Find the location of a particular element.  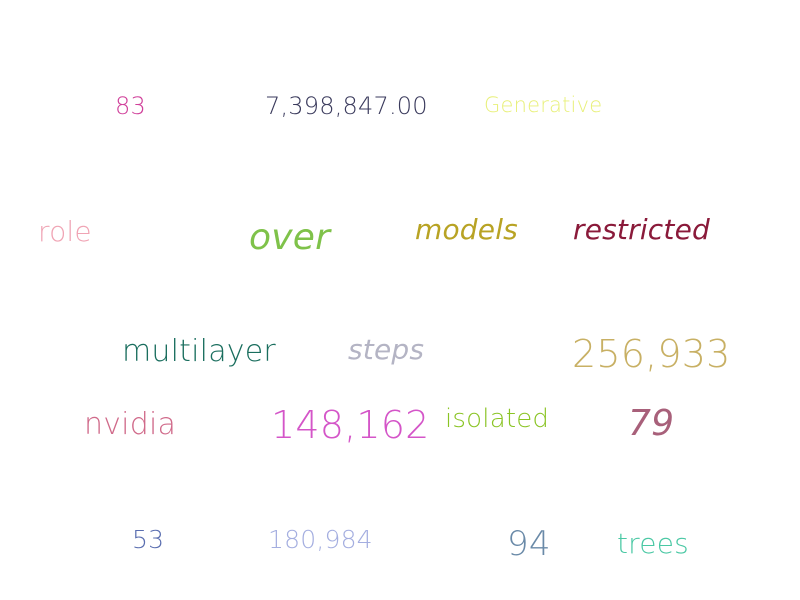

word-79: 79 is located at coordinates (651, 423).